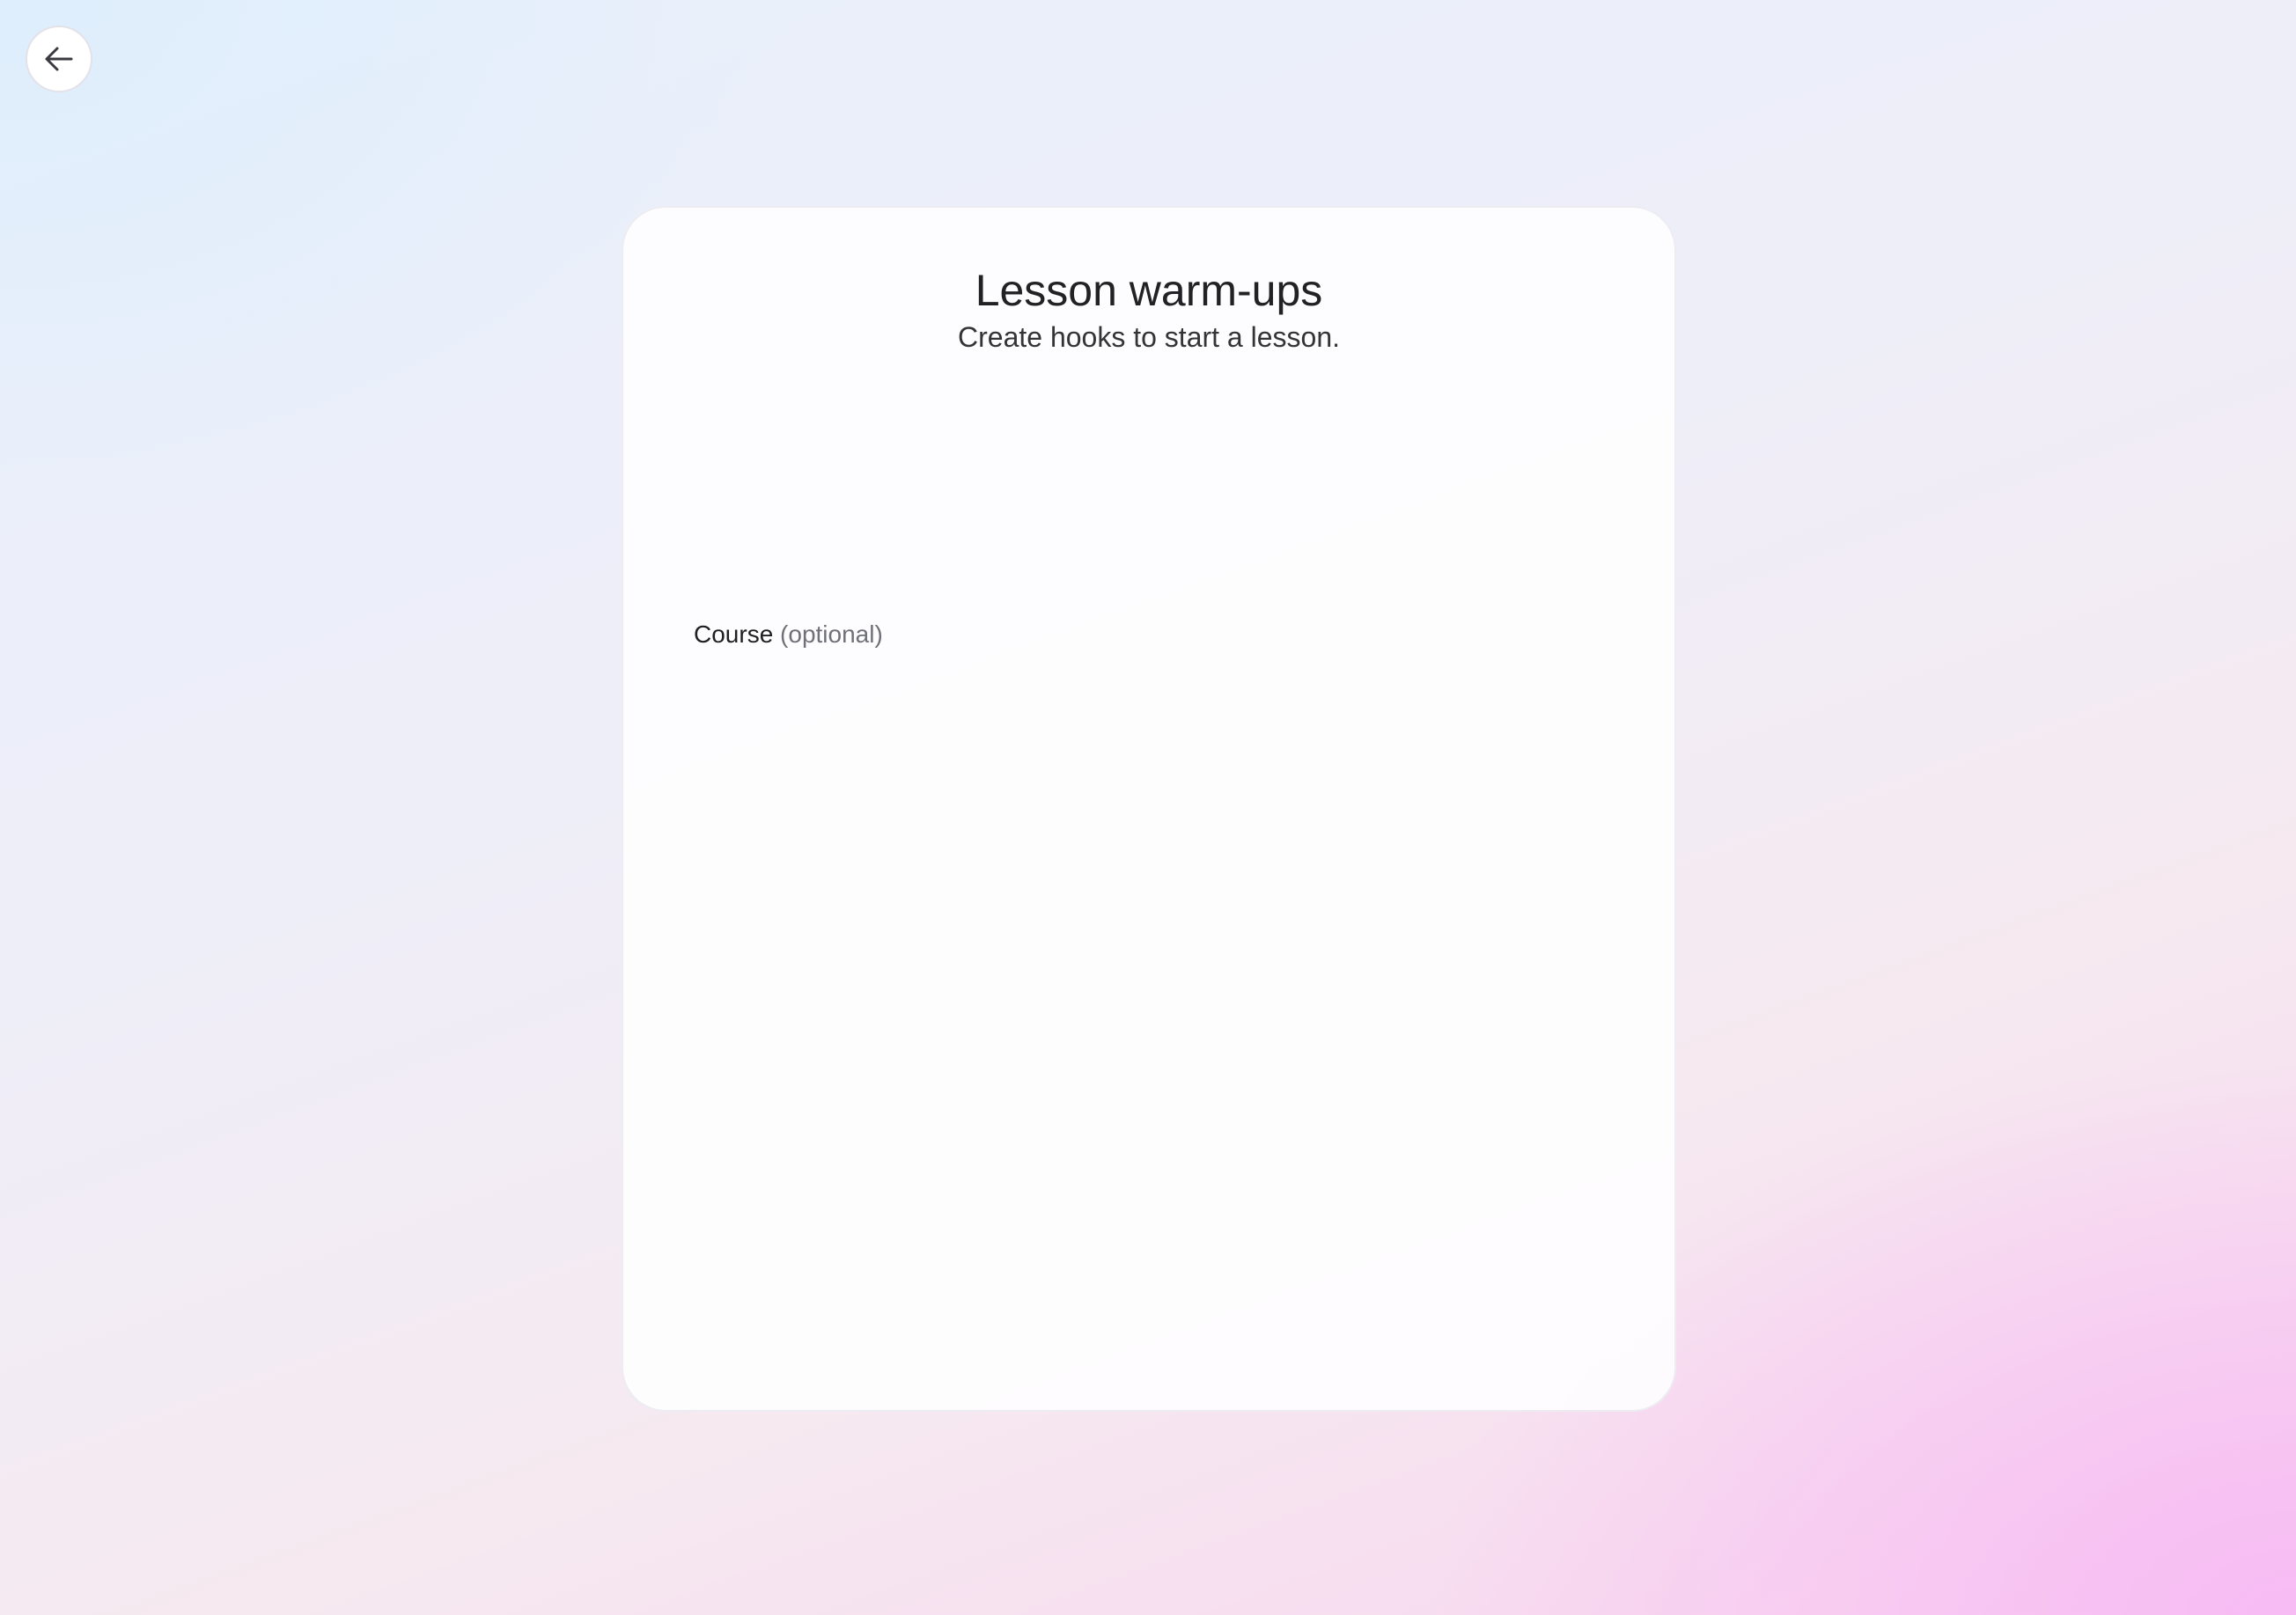  What do you see at coordinates (831, 634) in the screenshot?
I see `course-optional-tag: (optional)` at bounding box center [831, 634].